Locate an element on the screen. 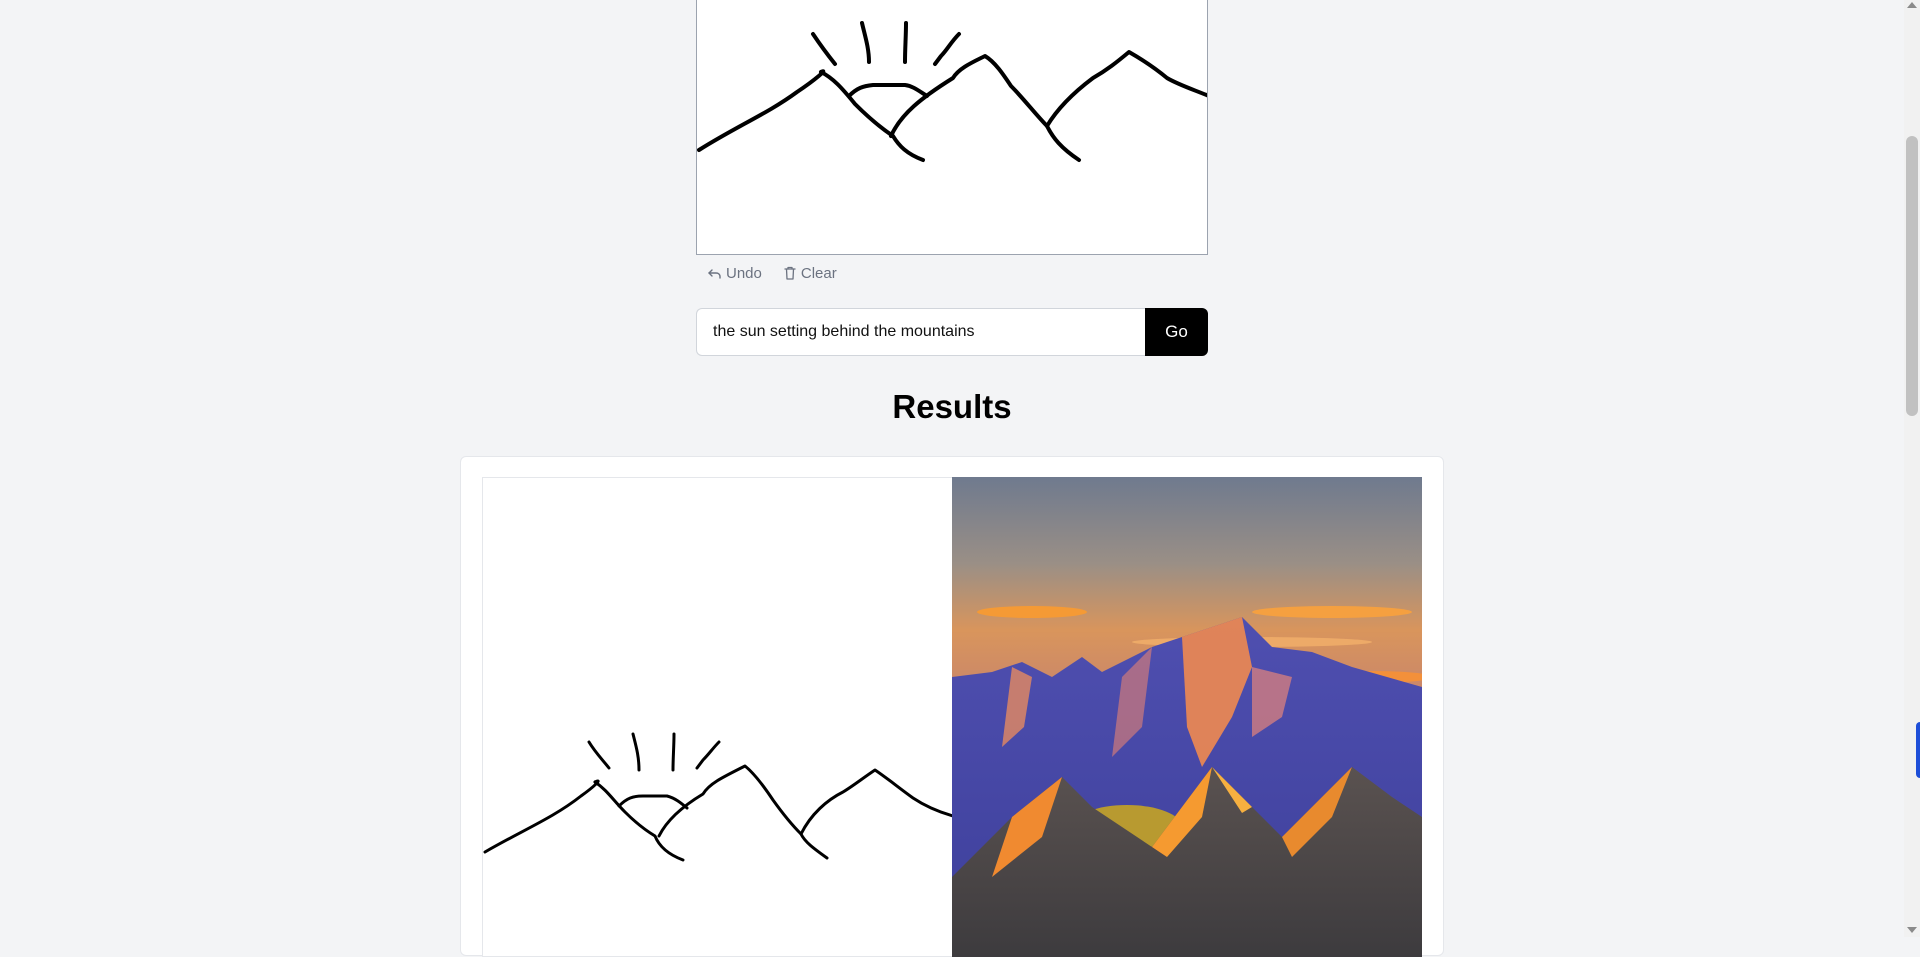  prompt-form: Go is located at coordinates (952, 332).